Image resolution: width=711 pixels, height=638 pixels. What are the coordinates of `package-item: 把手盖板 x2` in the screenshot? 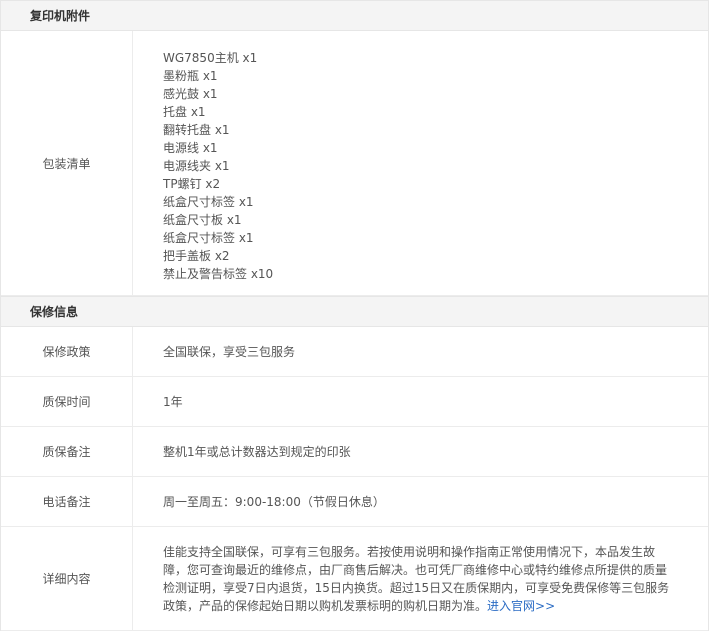 It's located at (196, 256).